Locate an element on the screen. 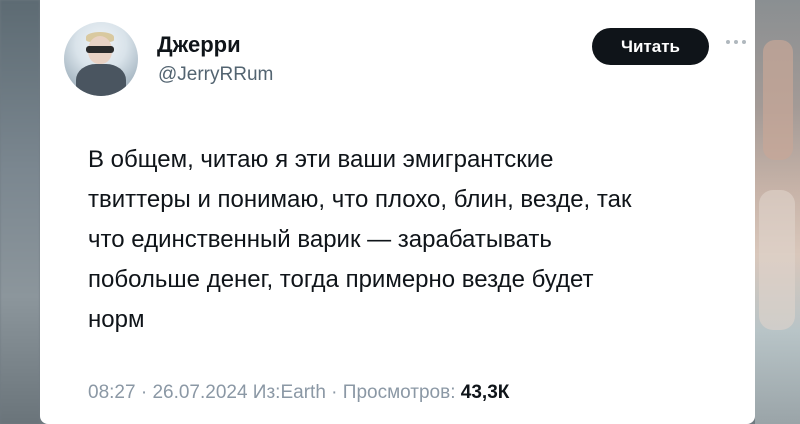  background-right is located at coordinates (777, 212).